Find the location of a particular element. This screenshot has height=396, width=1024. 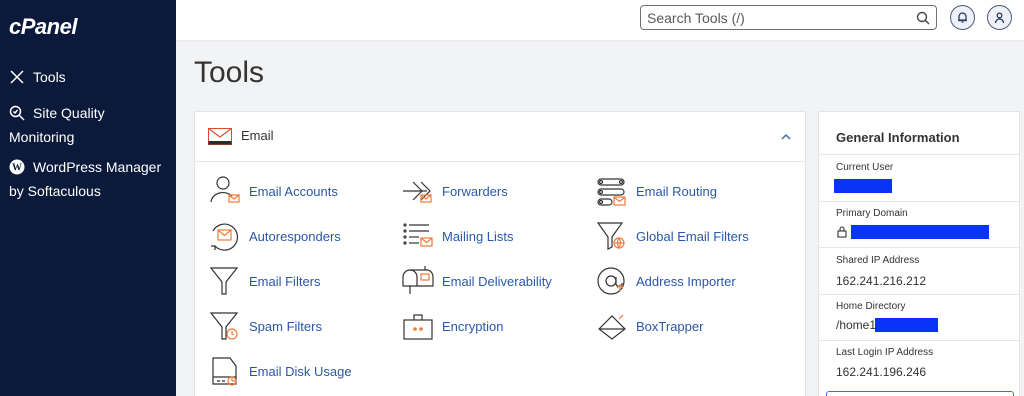

email-filters-icon is located at coordinates (224, 281).